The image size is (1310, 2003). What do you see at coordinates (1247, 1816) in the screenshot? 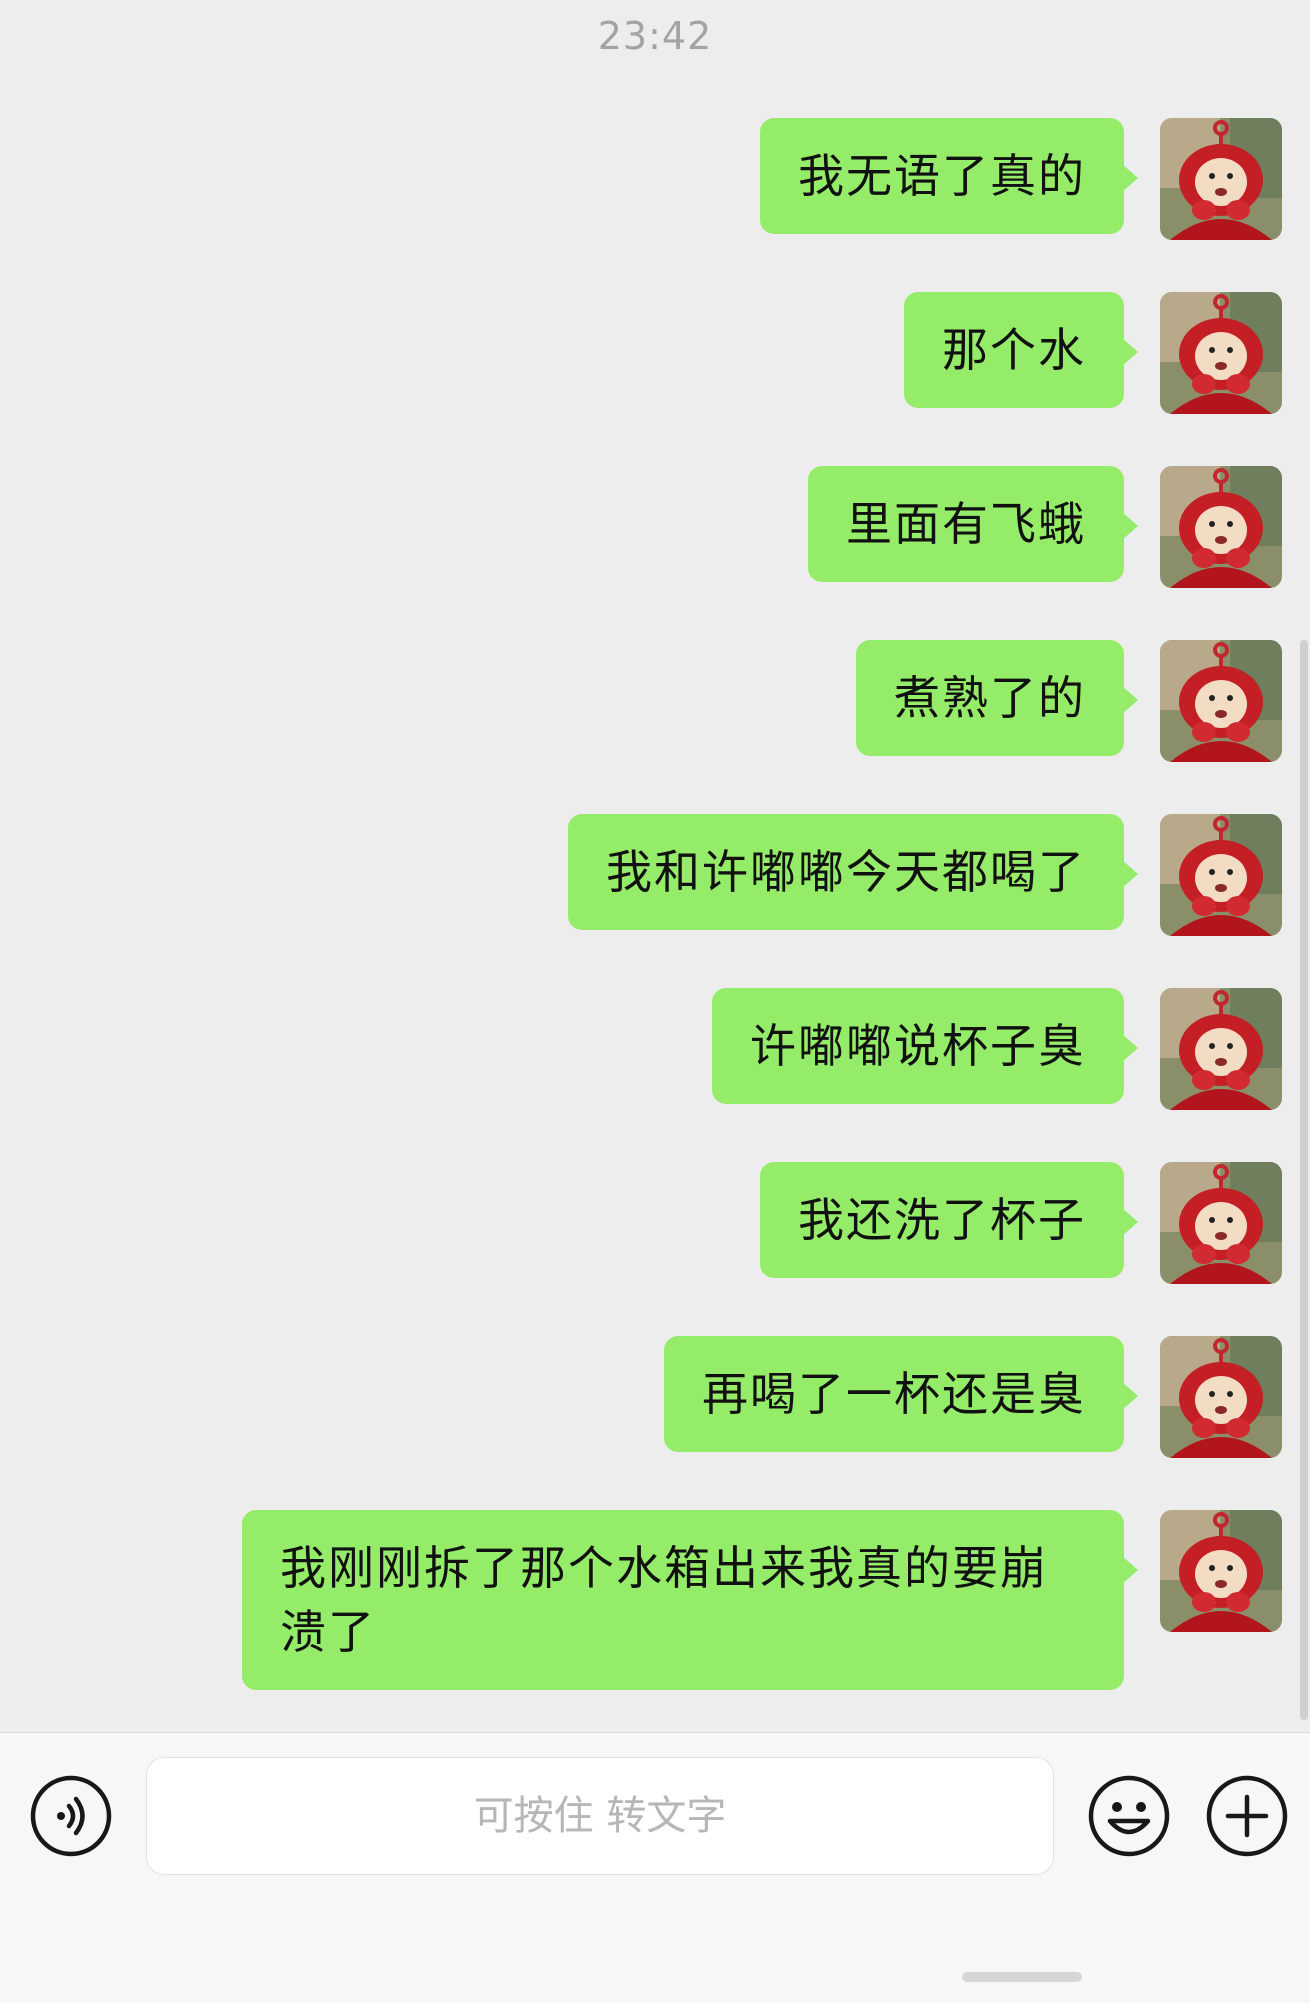
I see `plus-icon` at bounding box center [1247, 1816].